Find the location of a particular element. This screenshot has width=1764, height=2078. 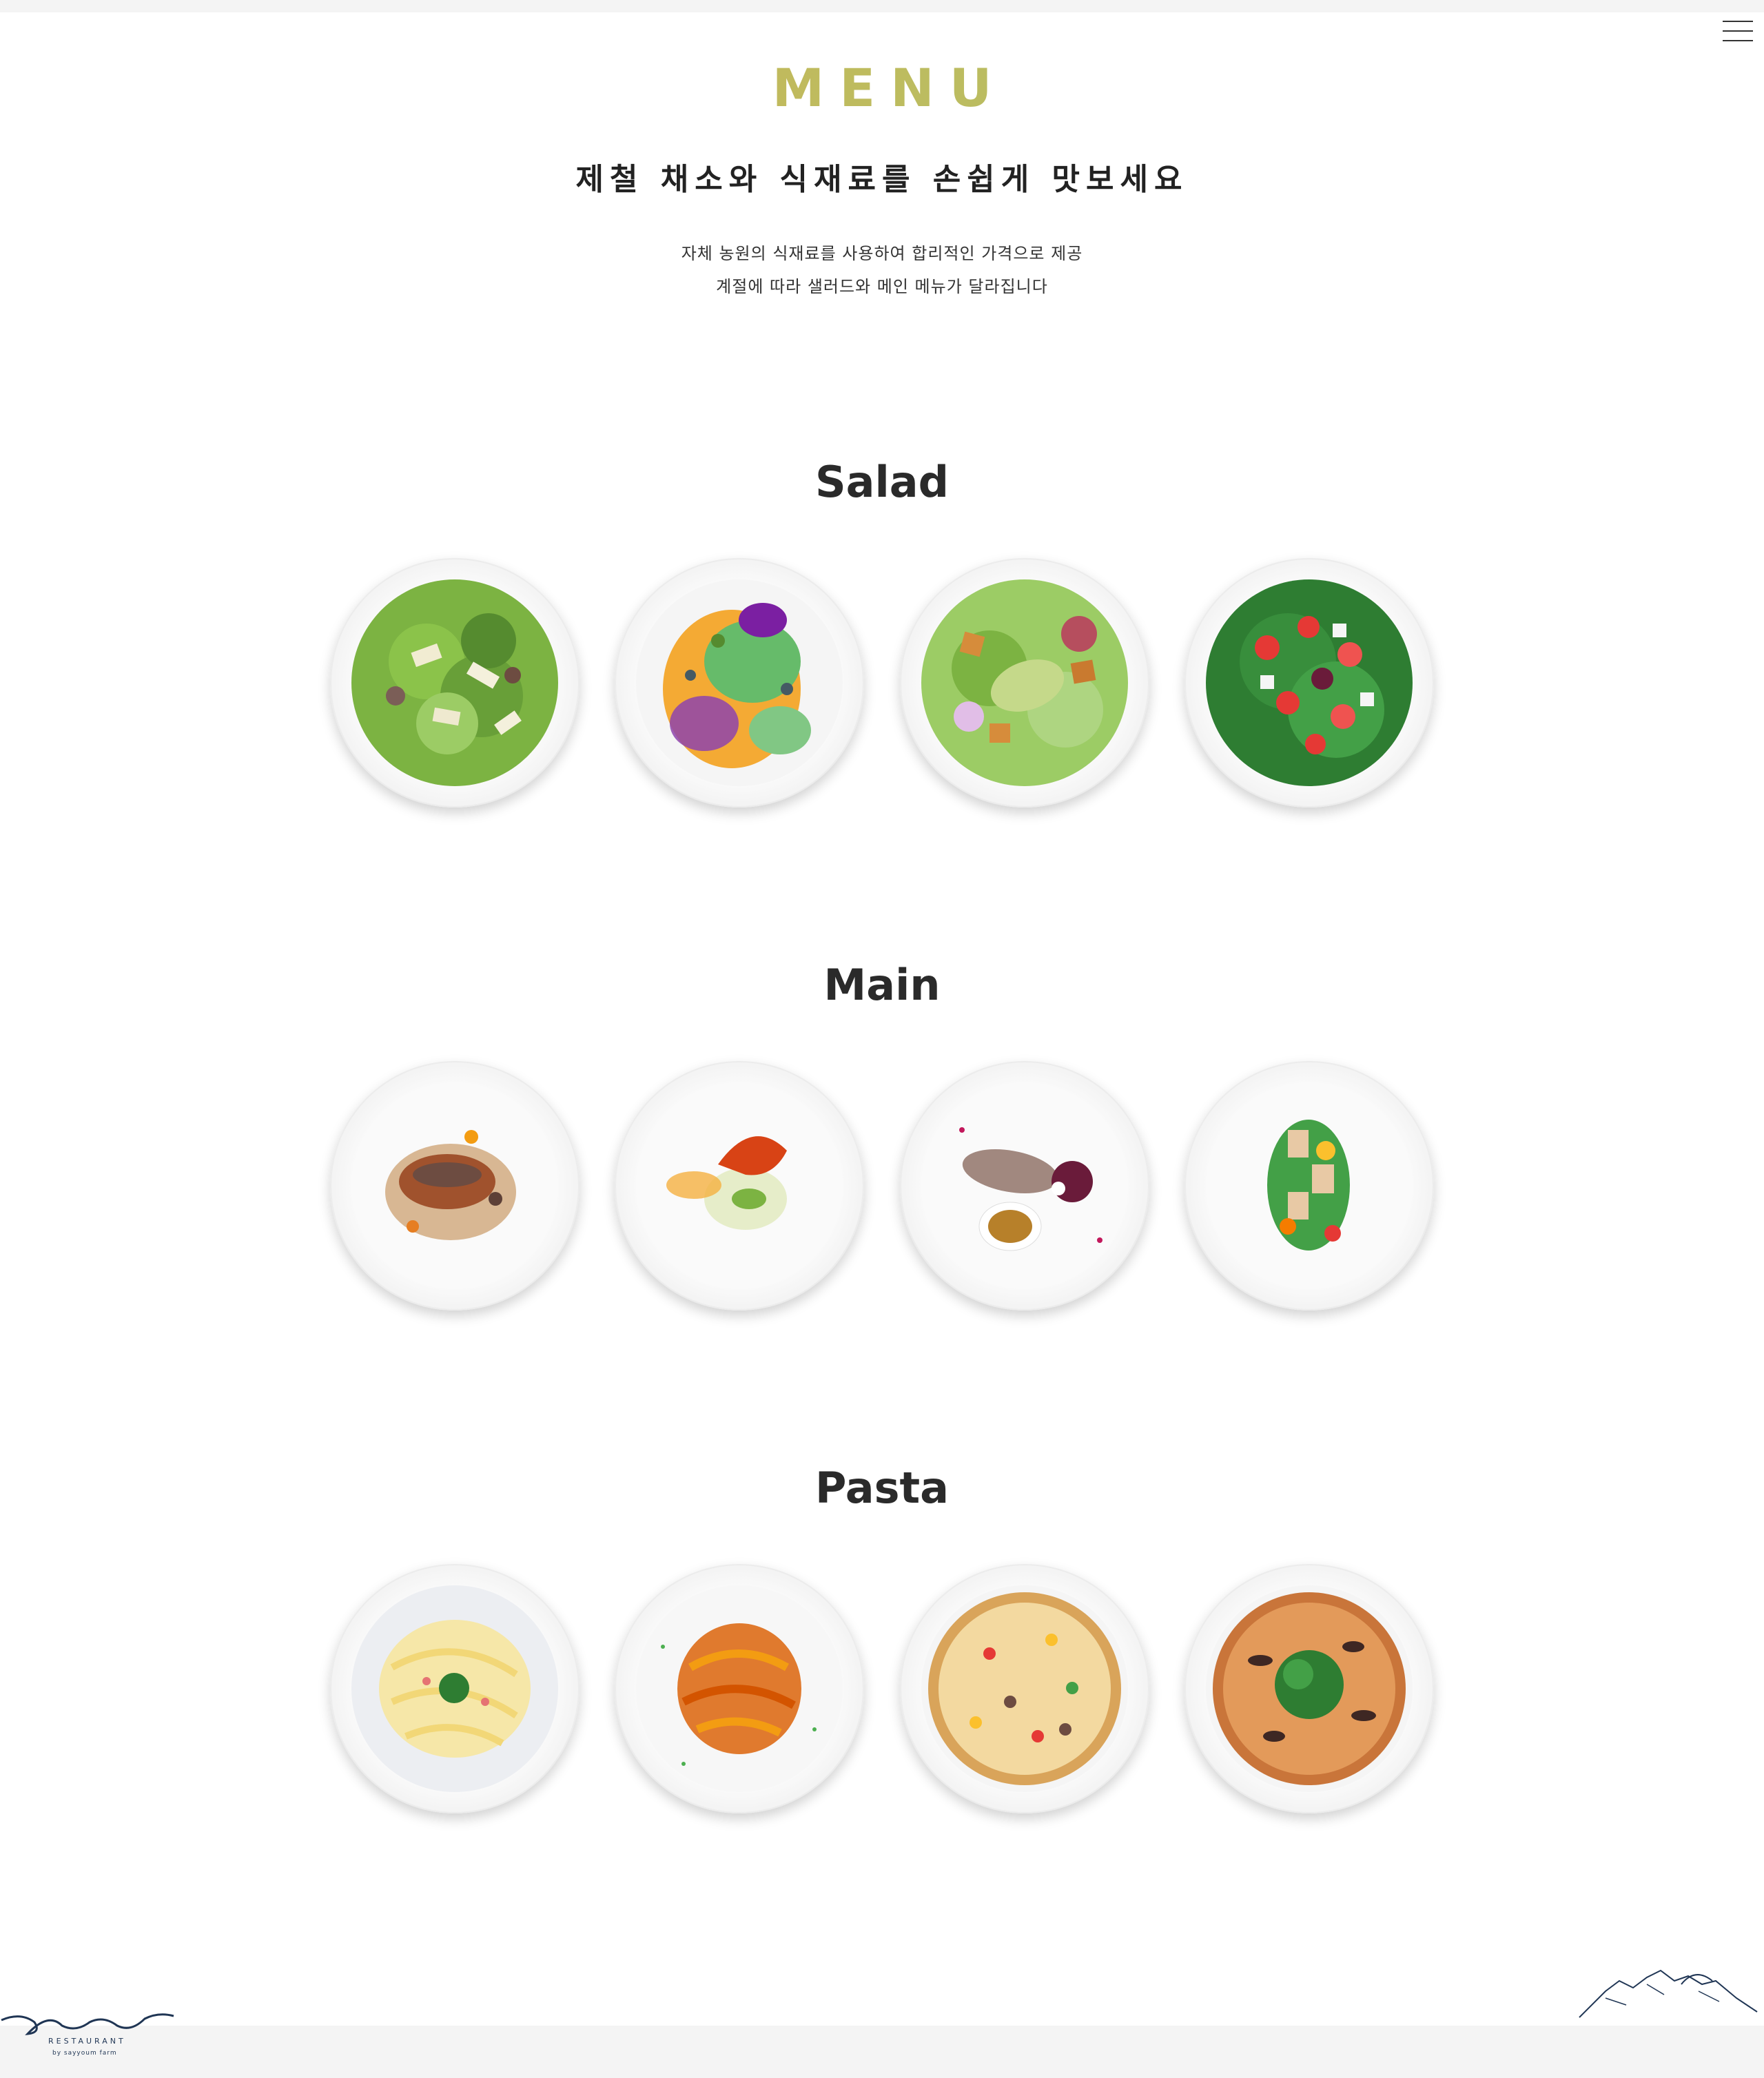

section-title-salad: Salad is located at coordinates (882, 482).